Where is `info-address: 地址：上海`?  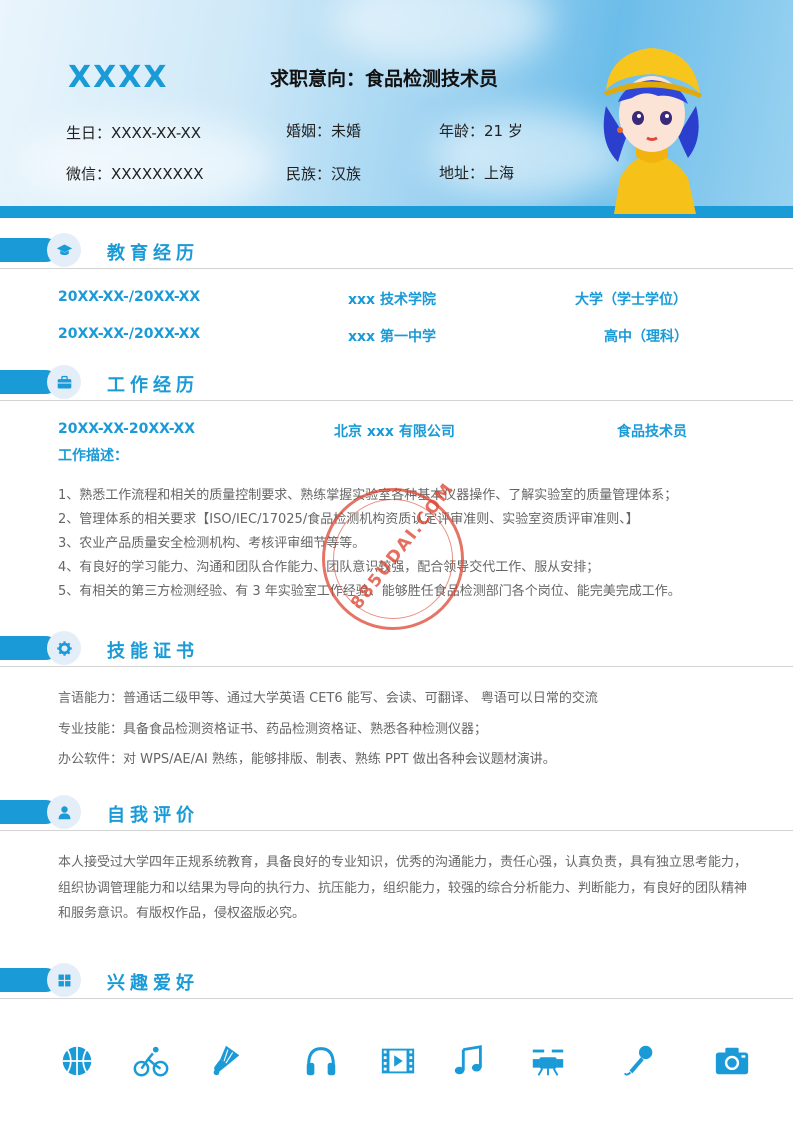 info-address: 地址：上海 is located at coordinates (477, 173).